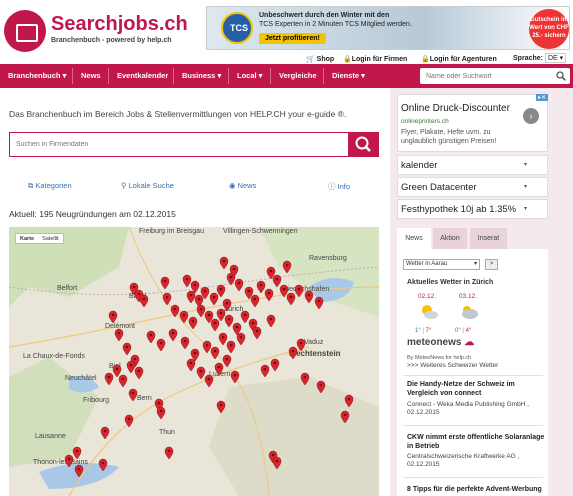 This screenshot has width=573, height=496. I want to click on language-select: DE ▾, so click(556, 58).